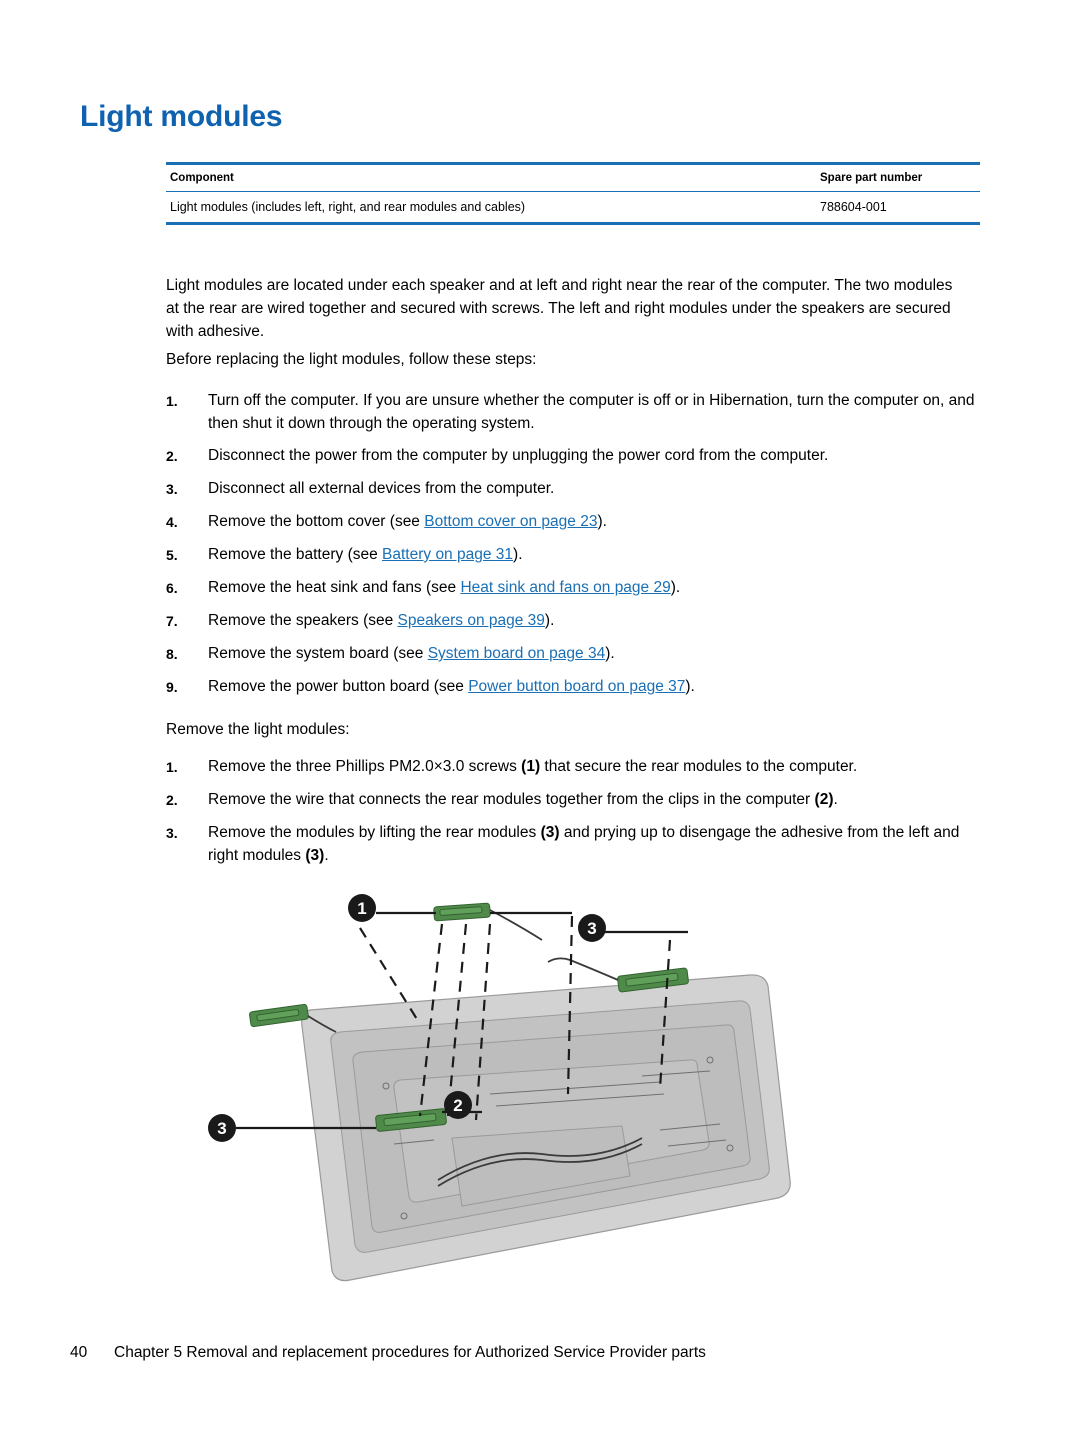  Describe the element at coordinates (172, 489) in the screenshot. I see `before-step-number: 3.` at that location.